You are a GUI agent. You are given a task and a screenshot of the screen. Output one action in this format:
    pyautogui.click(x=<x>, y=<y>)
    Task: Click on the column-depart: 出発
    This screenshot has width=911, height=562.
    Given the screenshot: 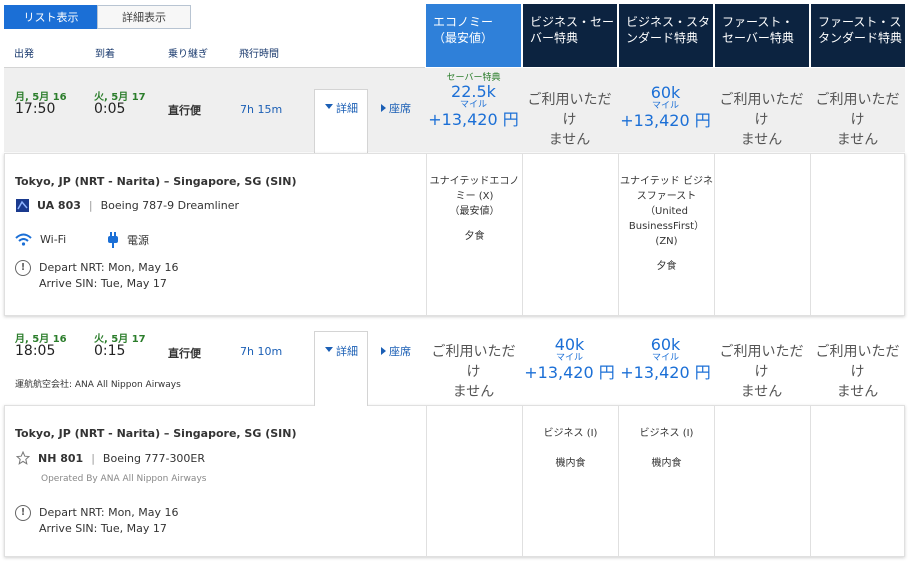 What is the action you would take?
    pyautogui.click(x=24, y=52)
    